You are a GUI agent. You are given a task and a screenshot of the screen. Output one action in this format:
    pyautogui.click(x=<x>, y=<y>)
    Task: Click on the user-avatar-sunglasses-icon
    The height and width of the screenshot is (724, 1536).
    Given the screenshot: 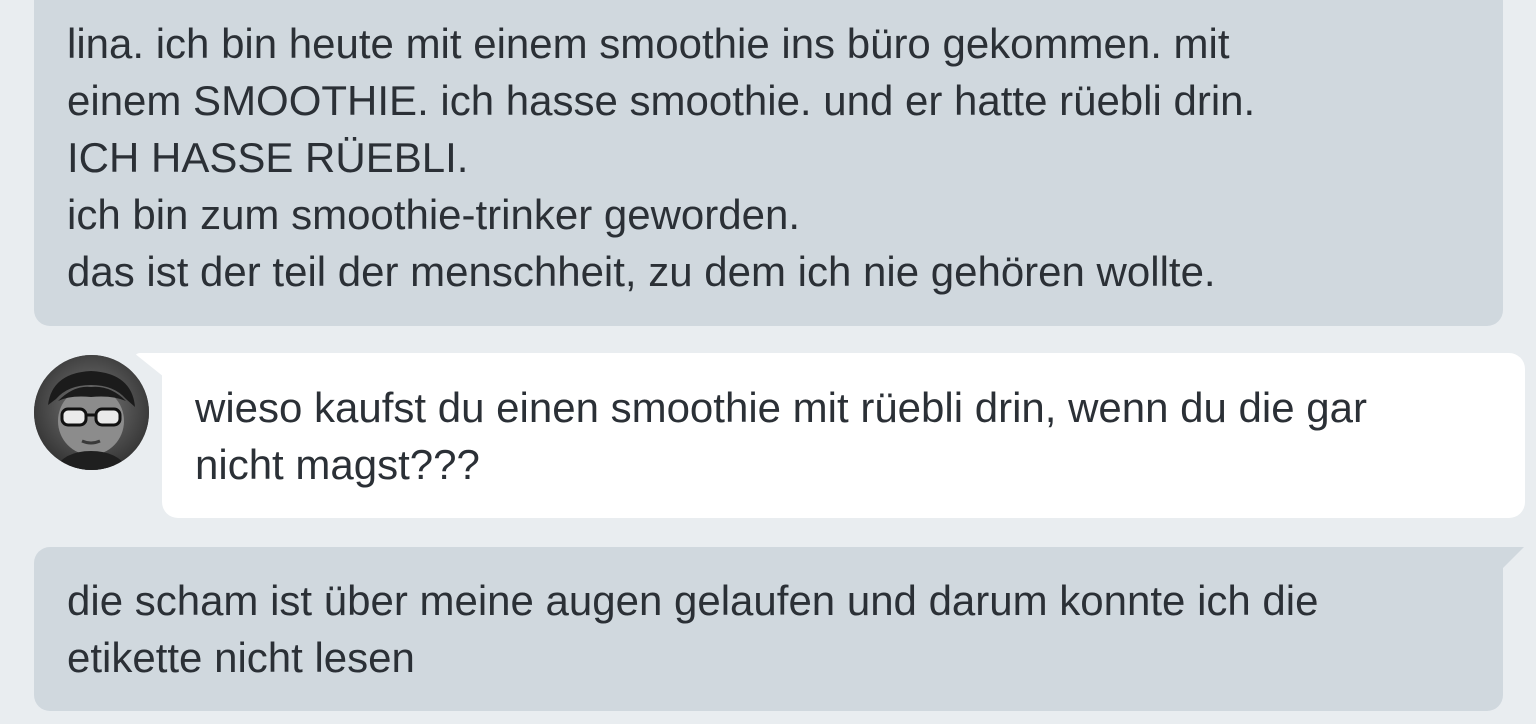 What is the action you would take?
    pyautogui.click(x=91, y=412)
    